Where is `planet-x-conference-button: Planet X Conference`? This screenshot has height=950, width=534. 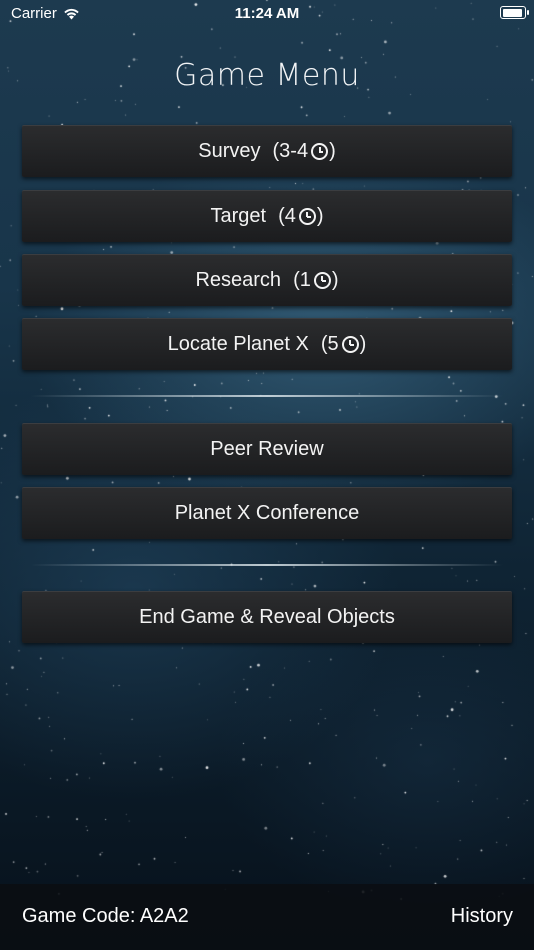
planet-x-conference-button: Planet X Conference is located at coordinates (267, 513).